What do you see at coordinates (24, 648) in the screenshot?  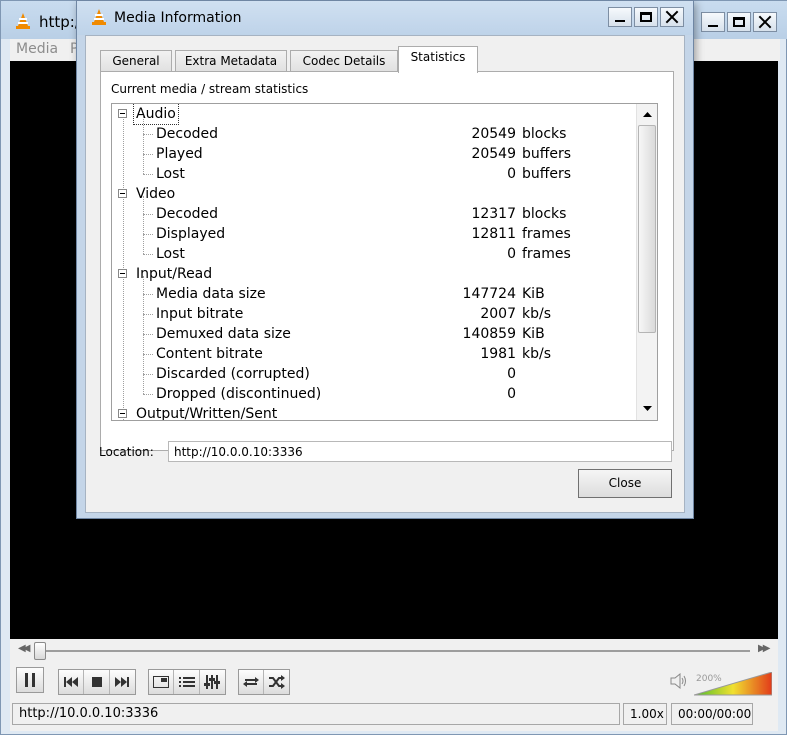 I see `seek-back-icon: ◀◀` at bounding box center [24, 648].